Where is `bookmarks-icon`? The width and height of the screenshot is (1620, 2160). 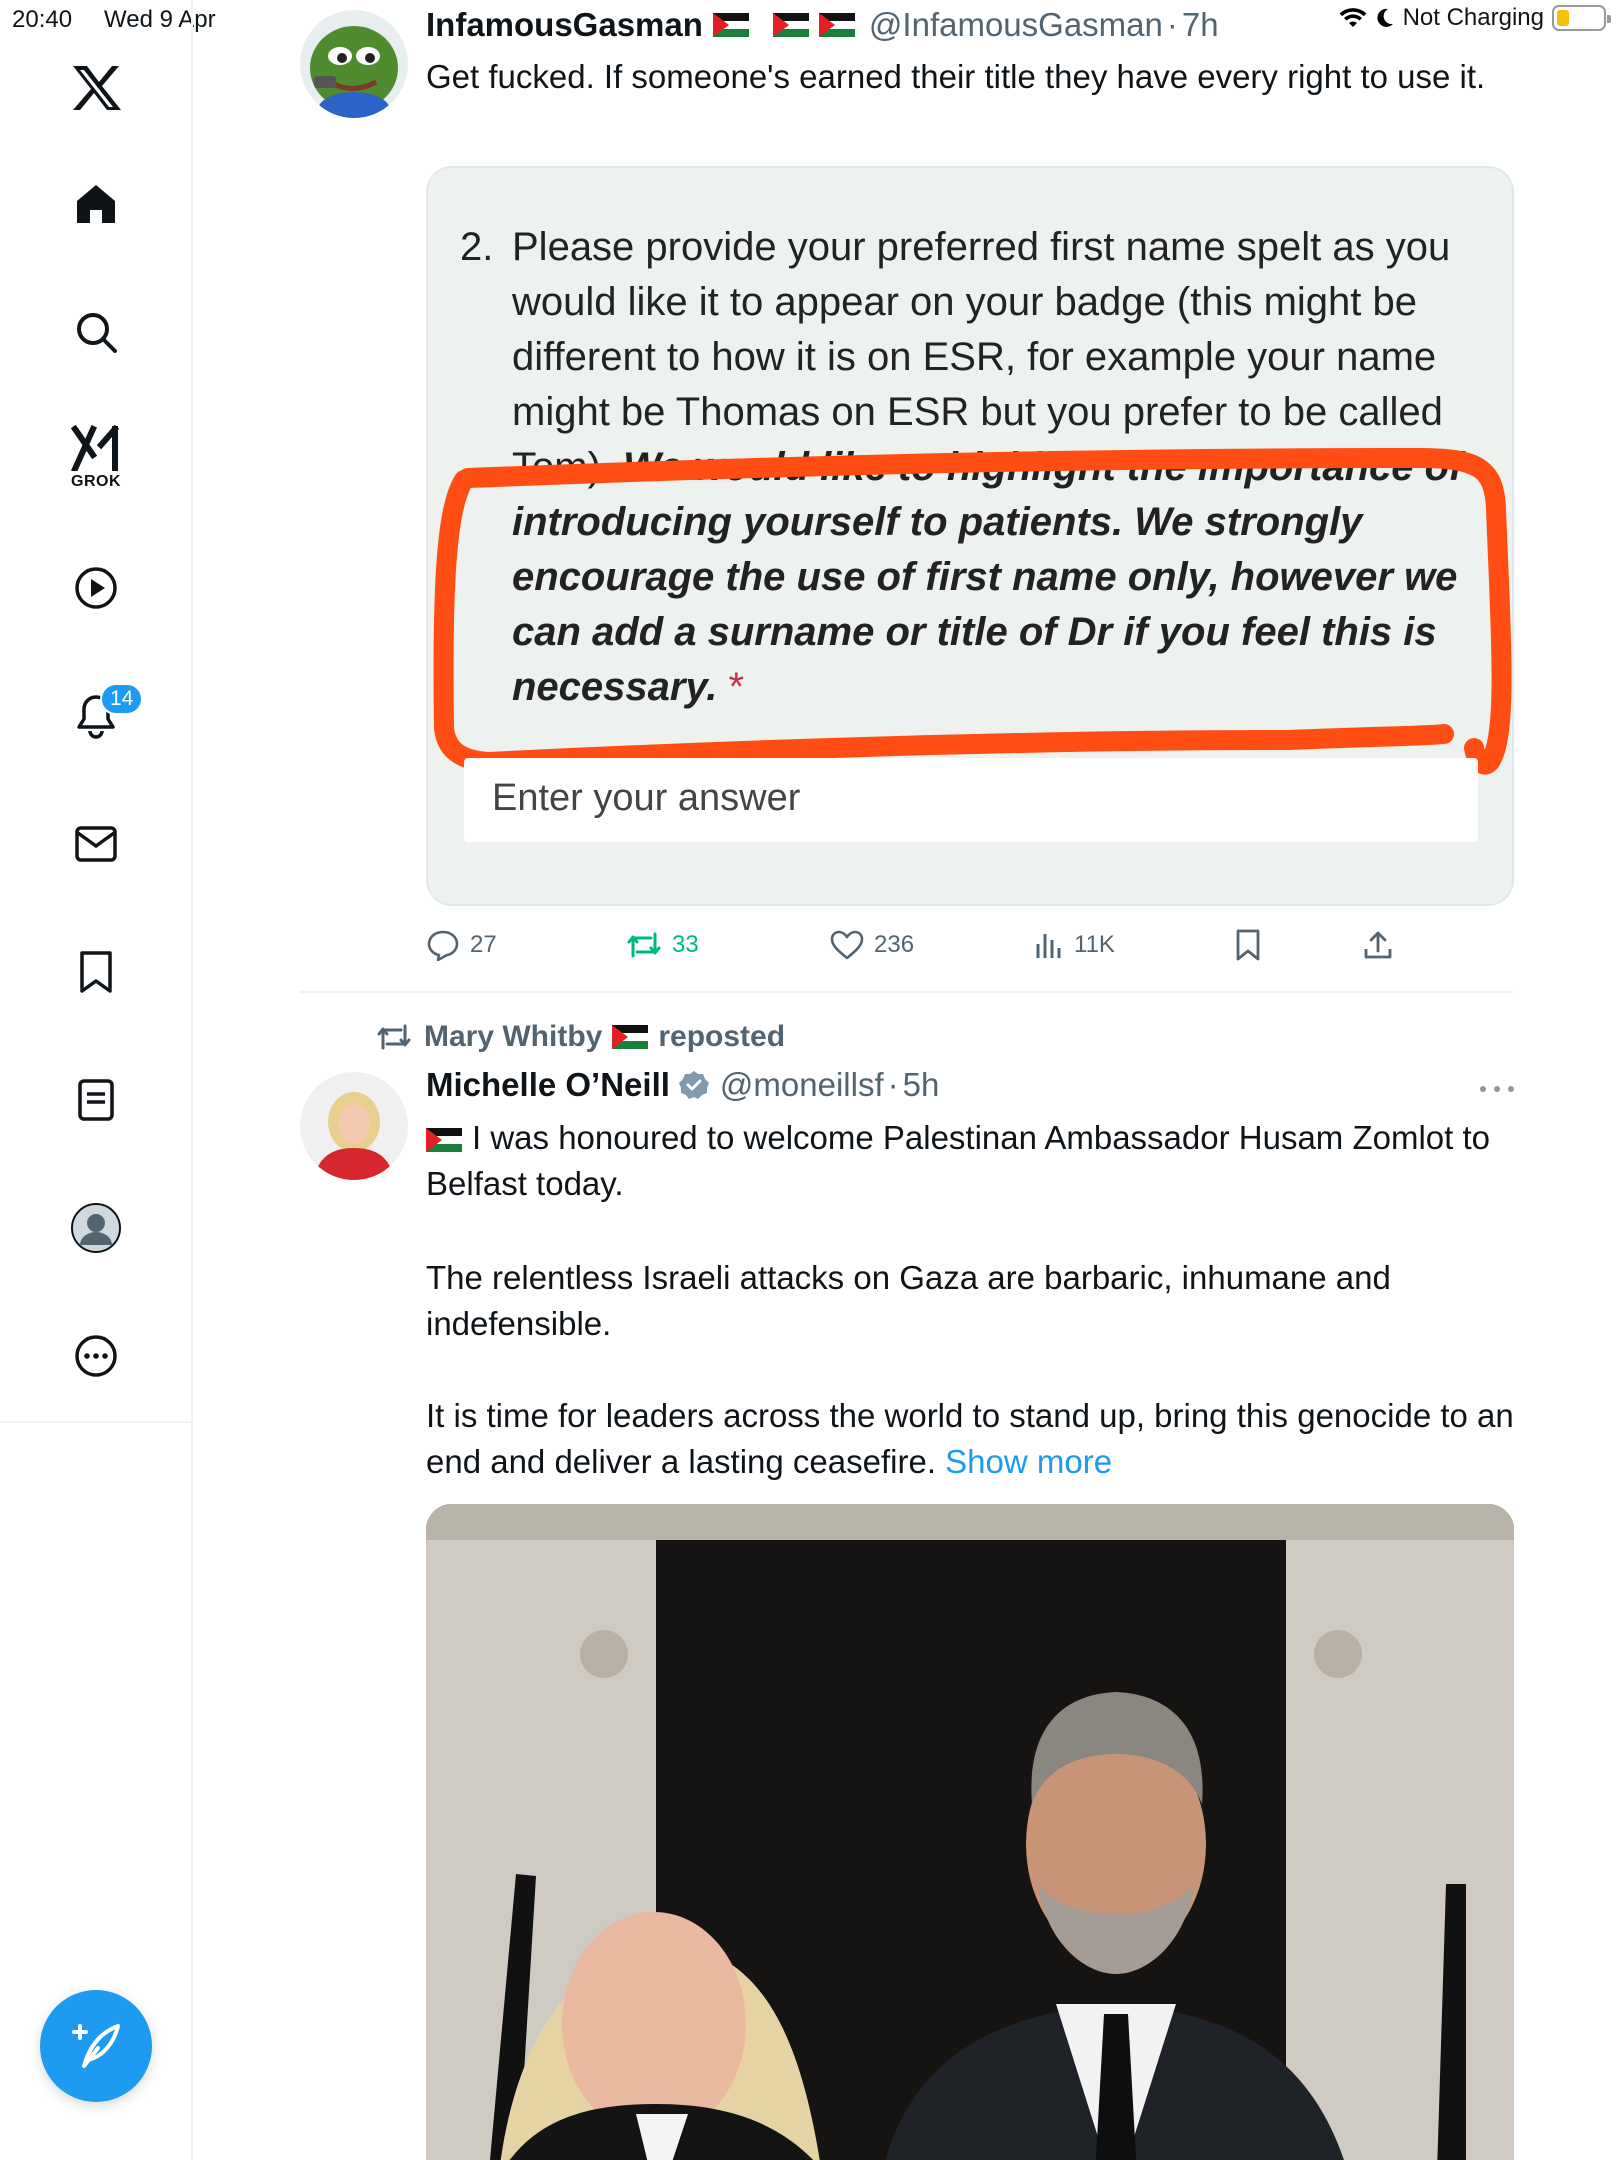 bookmarks-icon is located at coordinates (96, 972).